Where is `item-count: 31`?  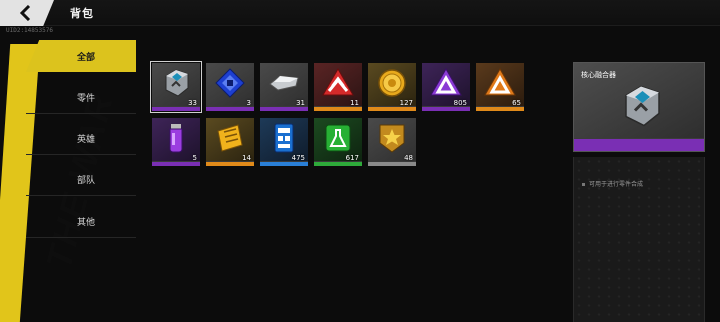 item-count: 31 is located at coordinates (300, 103).